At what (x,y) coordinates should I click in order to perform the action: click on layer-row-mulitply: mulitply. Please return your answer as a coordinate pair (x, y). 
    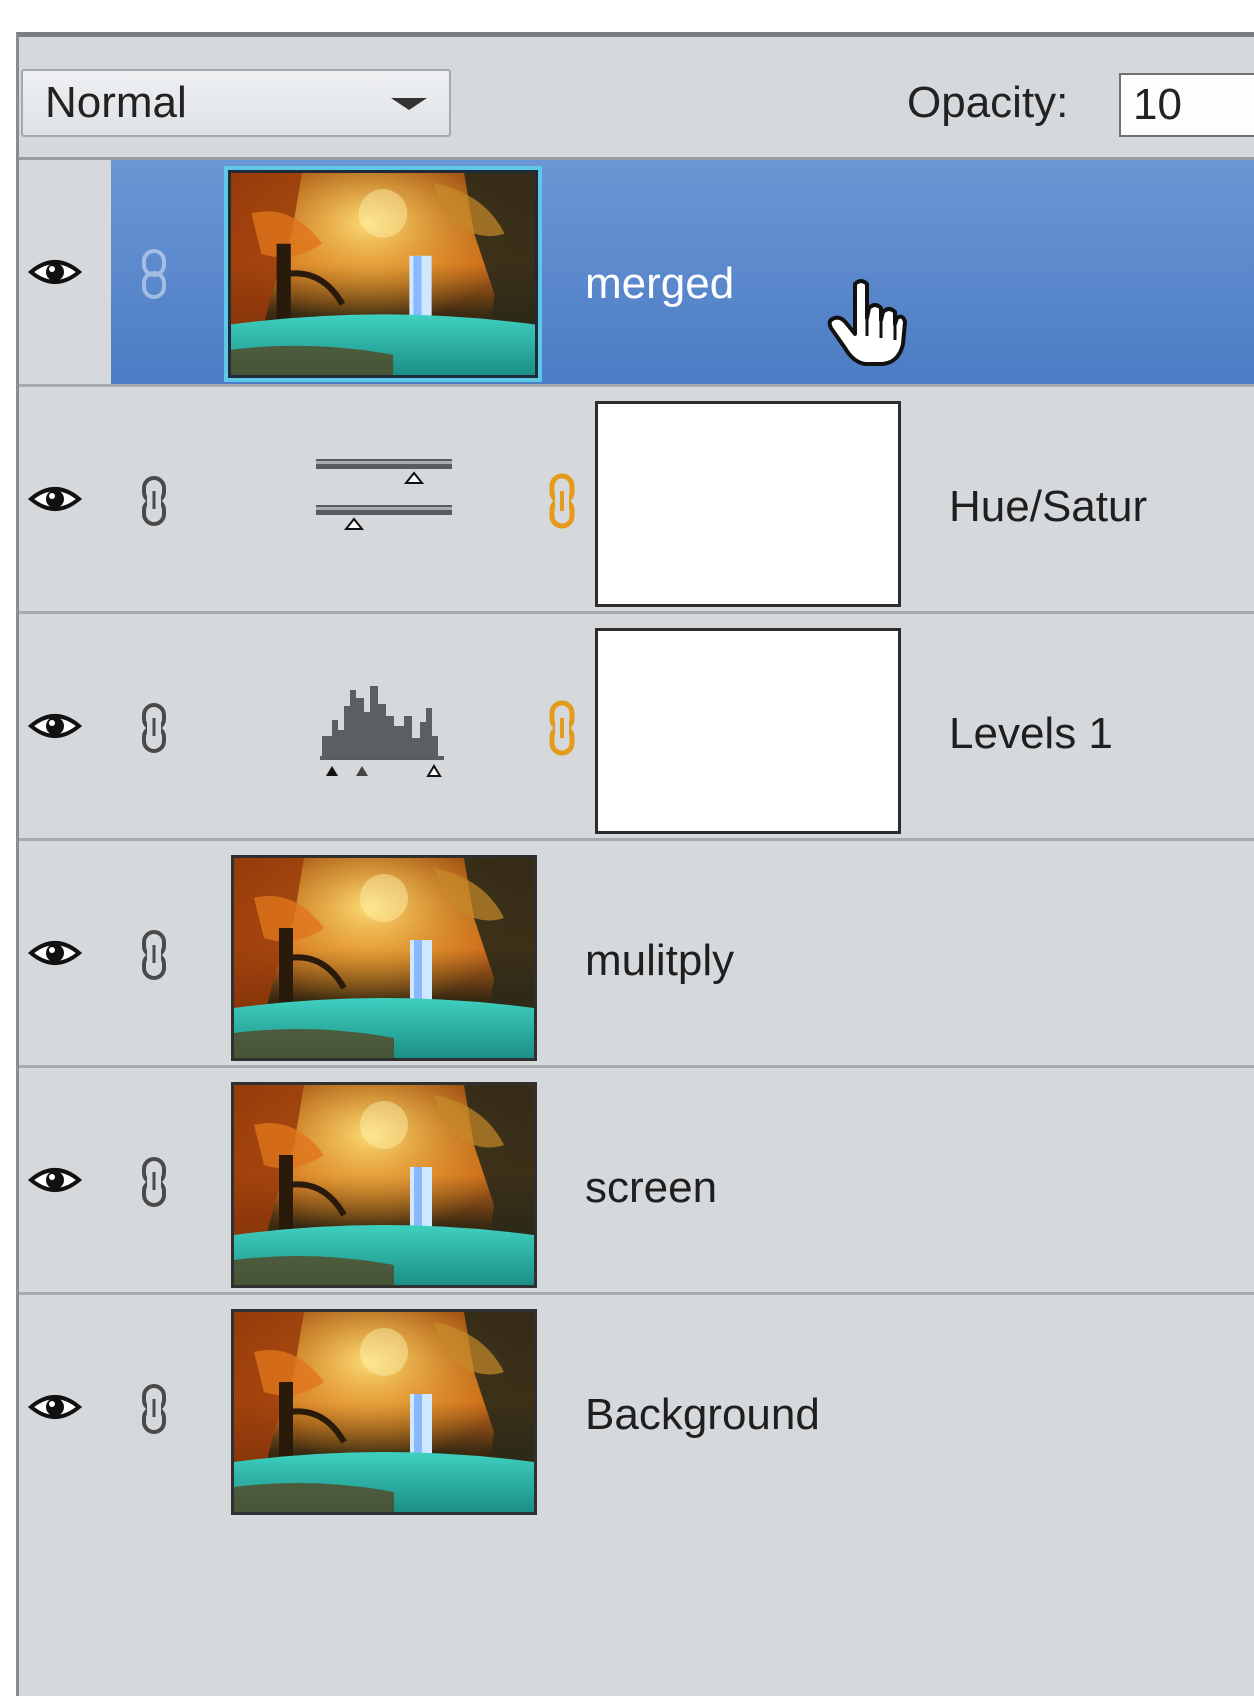
    Looking at the image, I should click on (636, 954).